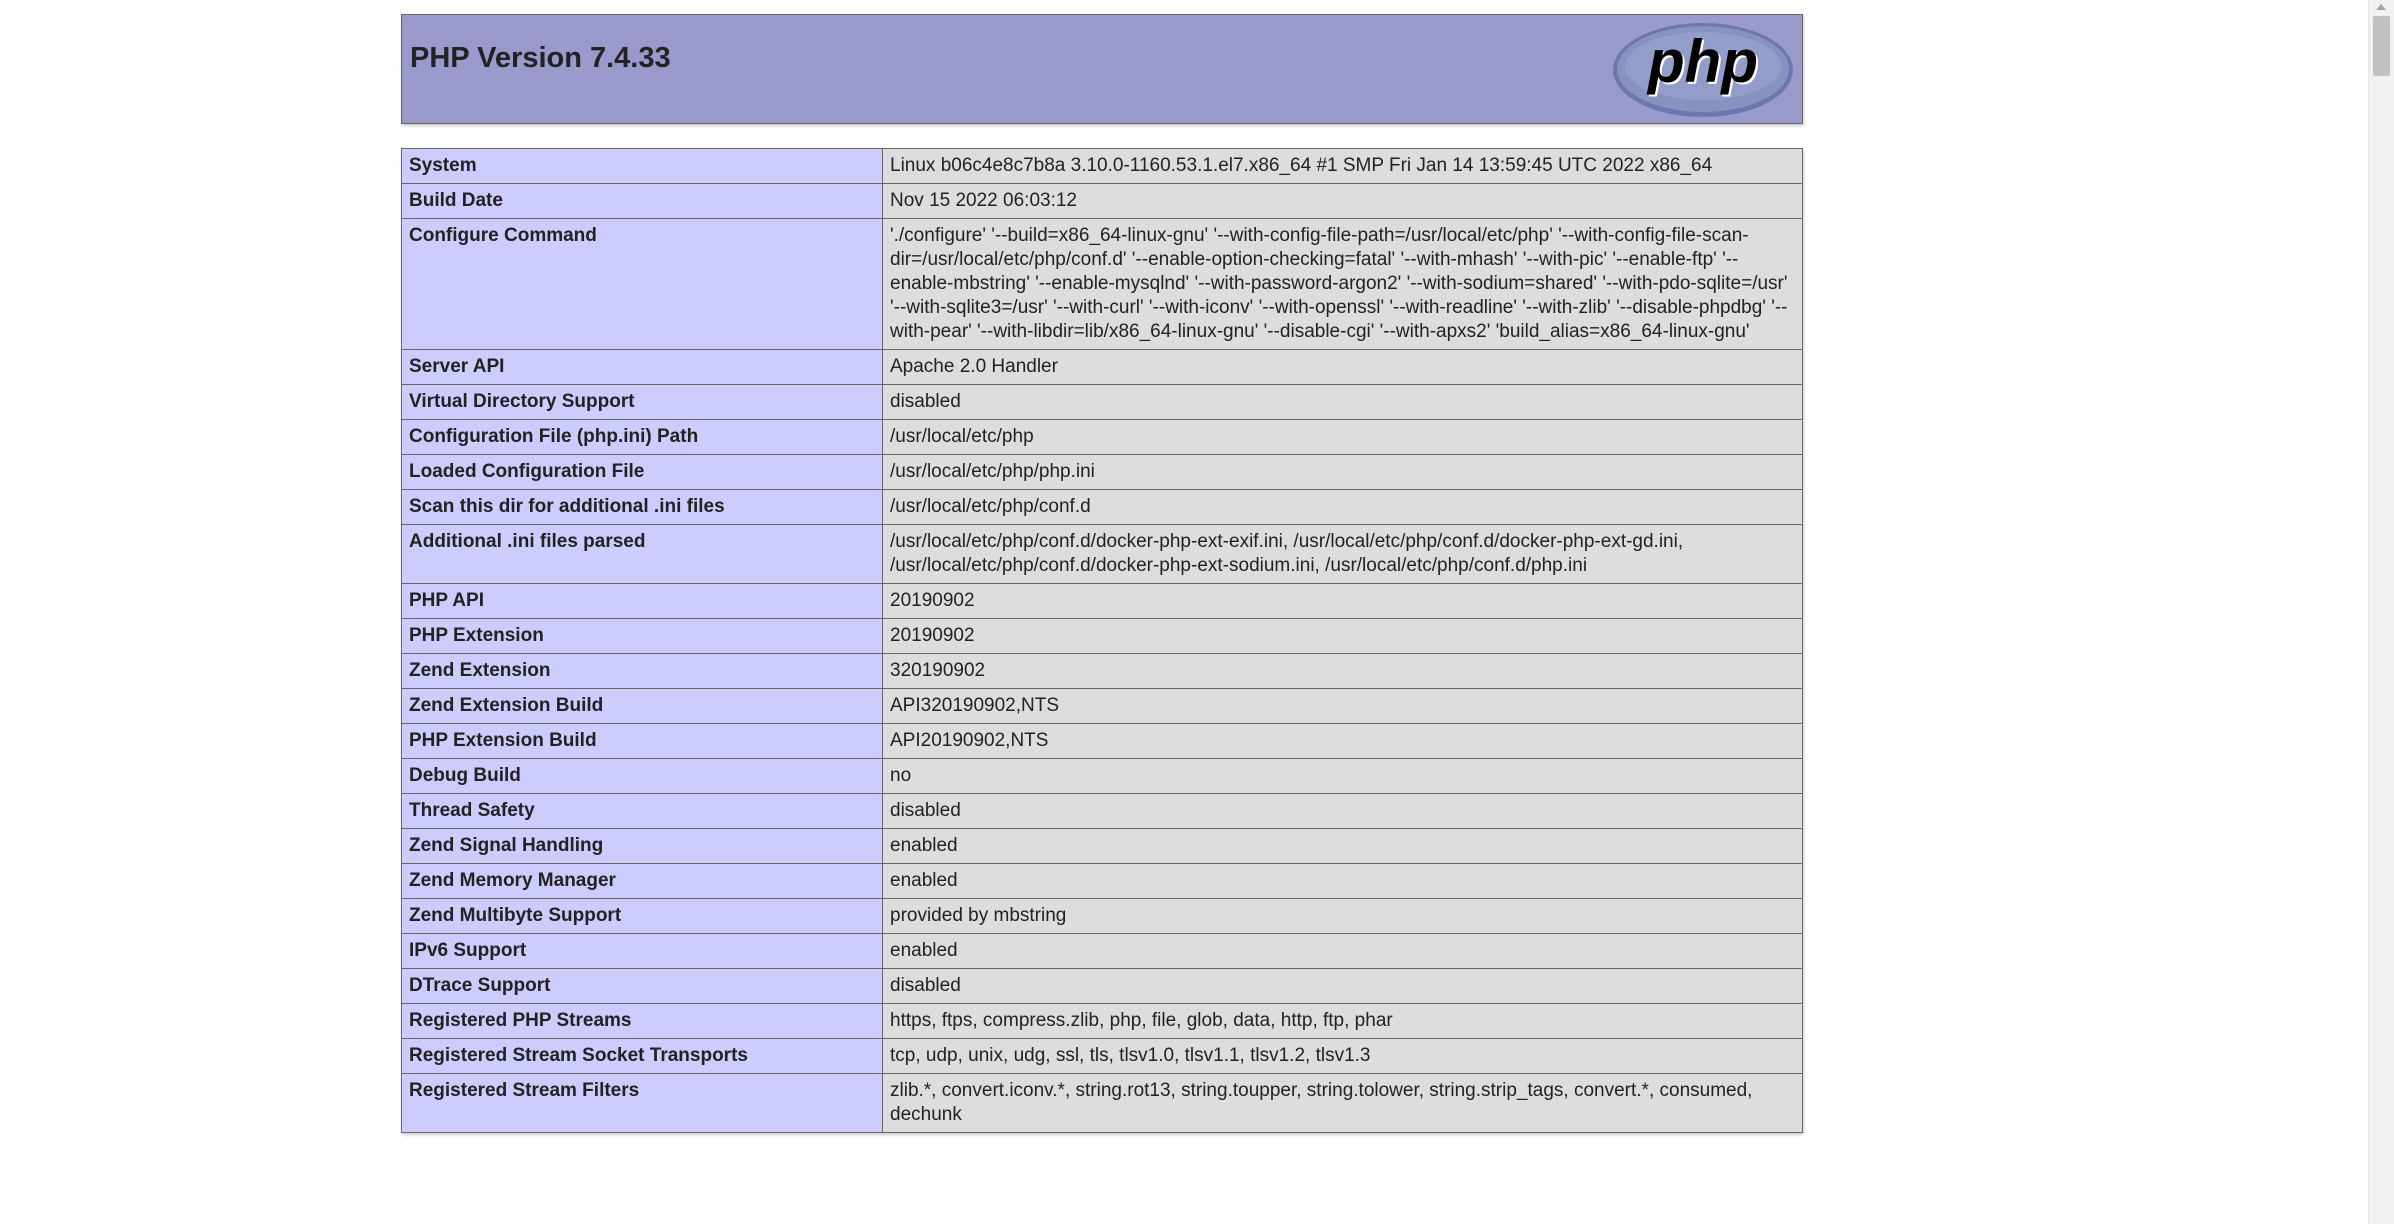 This screenshot has height=1224, width=2394. What do you see at coordinates (642, 201) in the screenshot?
I see `row-key: Build Date` at bounding box center [642, 201].